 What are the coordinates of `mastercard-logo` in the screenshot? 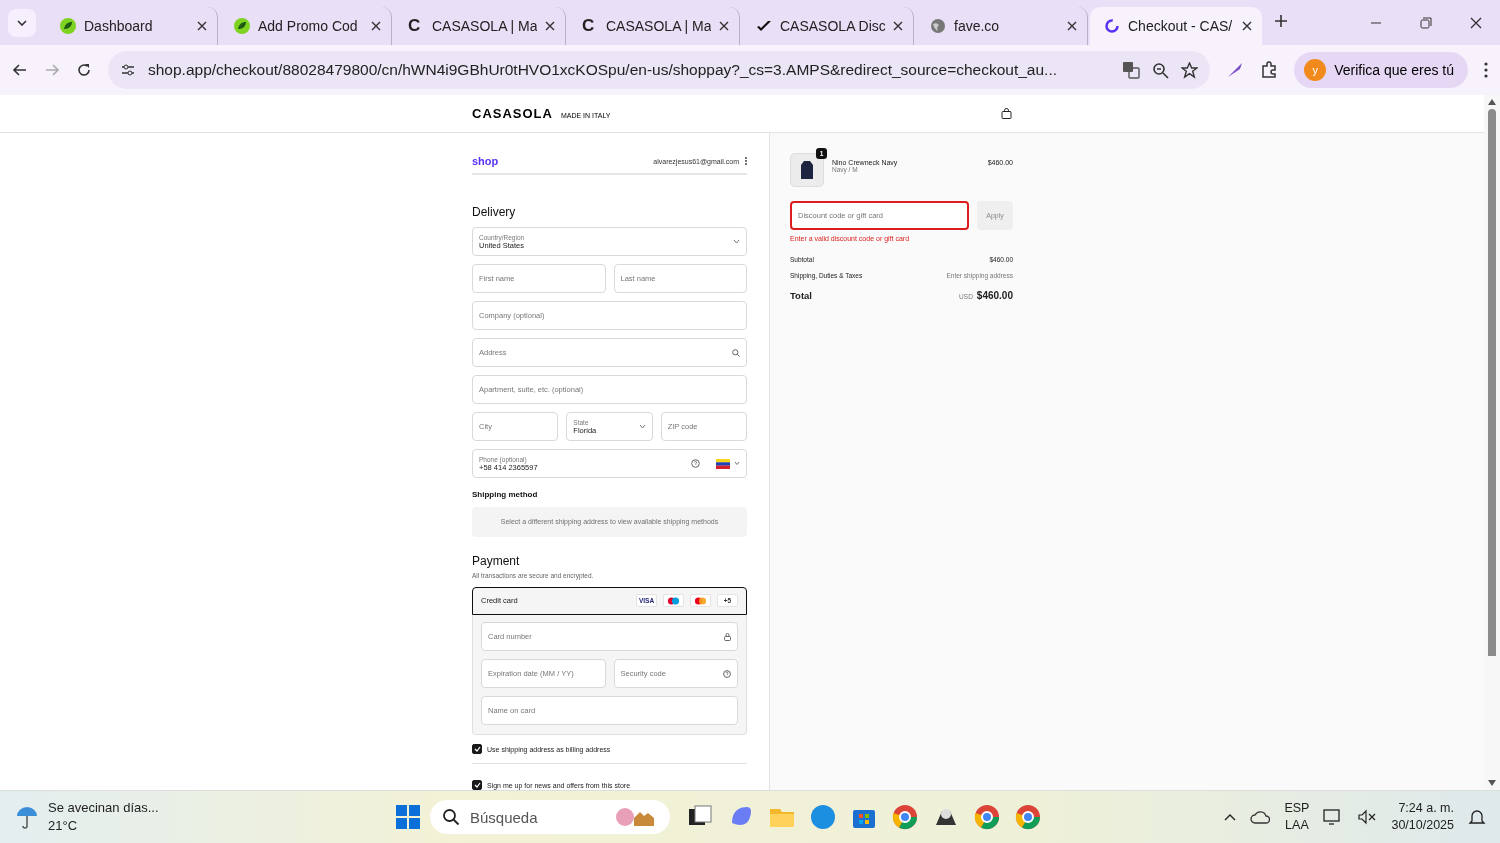 It's located at (700, 601).